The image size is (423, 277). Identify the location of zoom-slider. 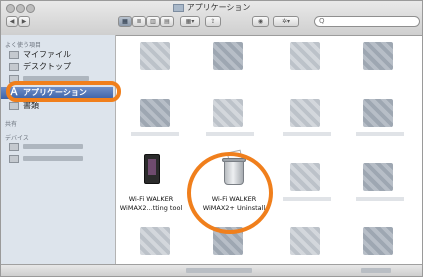
(376, 270).